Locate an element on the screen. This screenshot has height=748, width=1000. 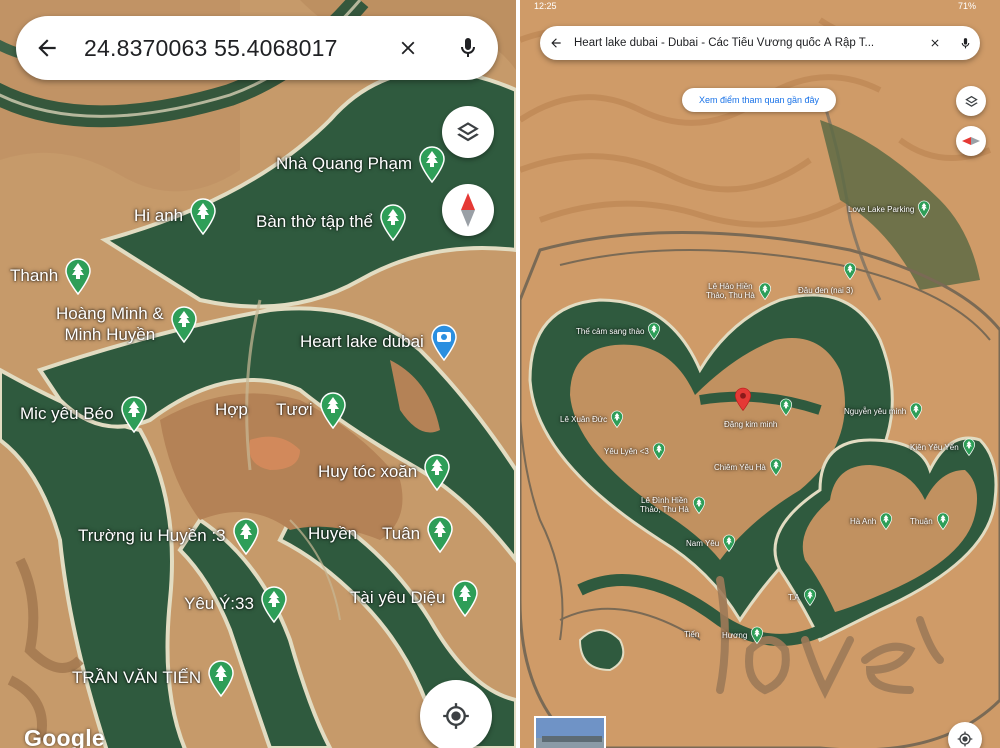
map-place-pin: Hoàng Minh & Minh Huyền is located at coordinates (127, 324).